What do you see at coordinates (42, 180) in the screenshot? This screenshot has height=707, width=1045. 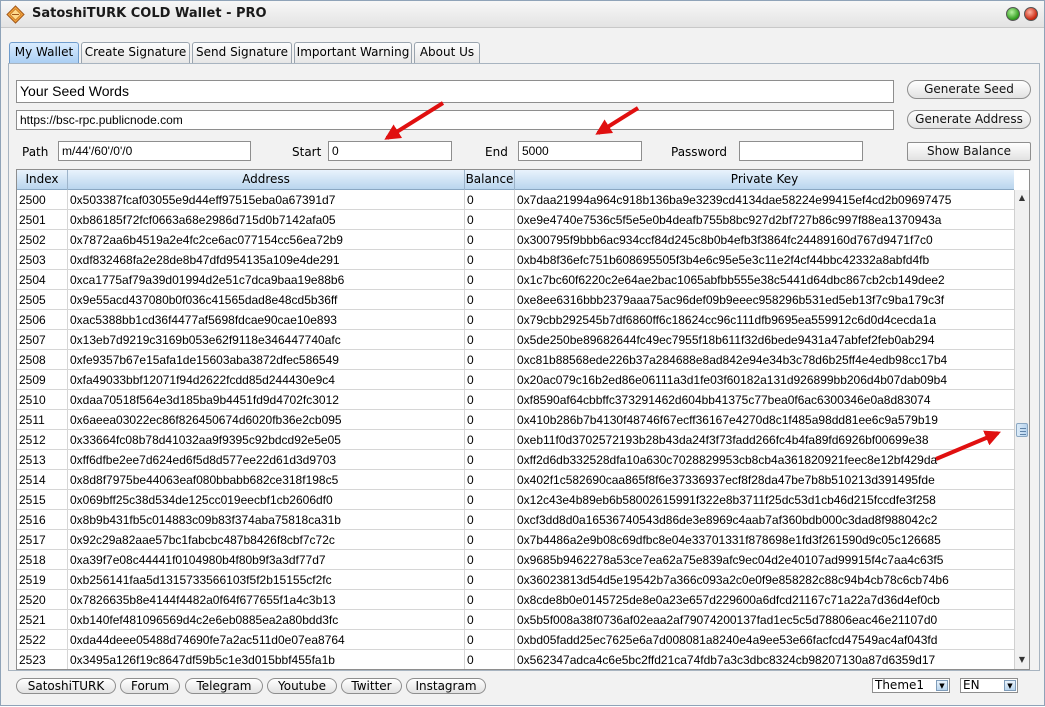 I see `column-header-index: Index` at bounding box center [42, 180].